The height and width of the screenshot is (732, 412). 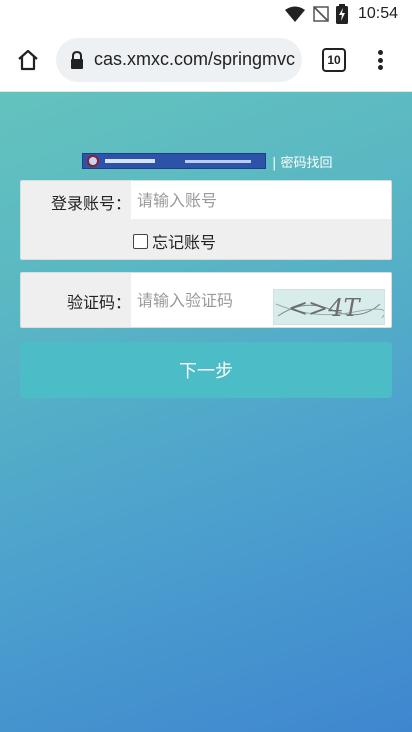 I want to click on wifi-icon, so click(x=294, y=14).